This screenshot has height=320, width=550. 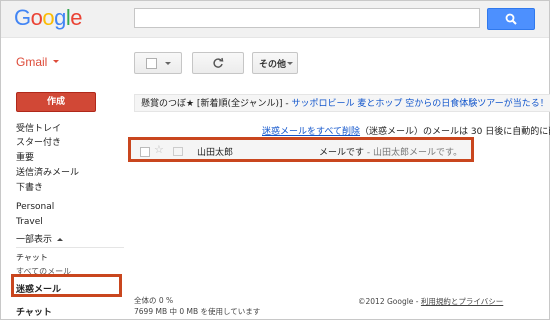 I want to click on storage-usage-title: 全体の 0 %, so click(x=154, y=300).